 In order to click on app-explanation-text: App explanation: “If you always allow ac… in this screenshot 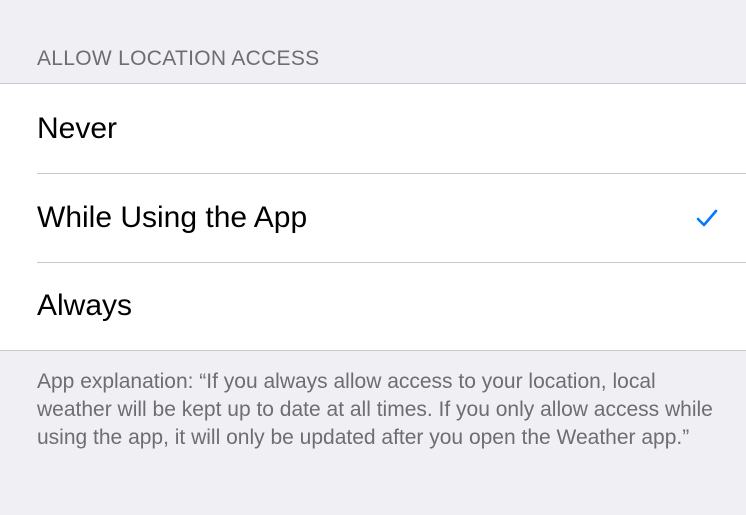, I will do `click(375, 409)`.